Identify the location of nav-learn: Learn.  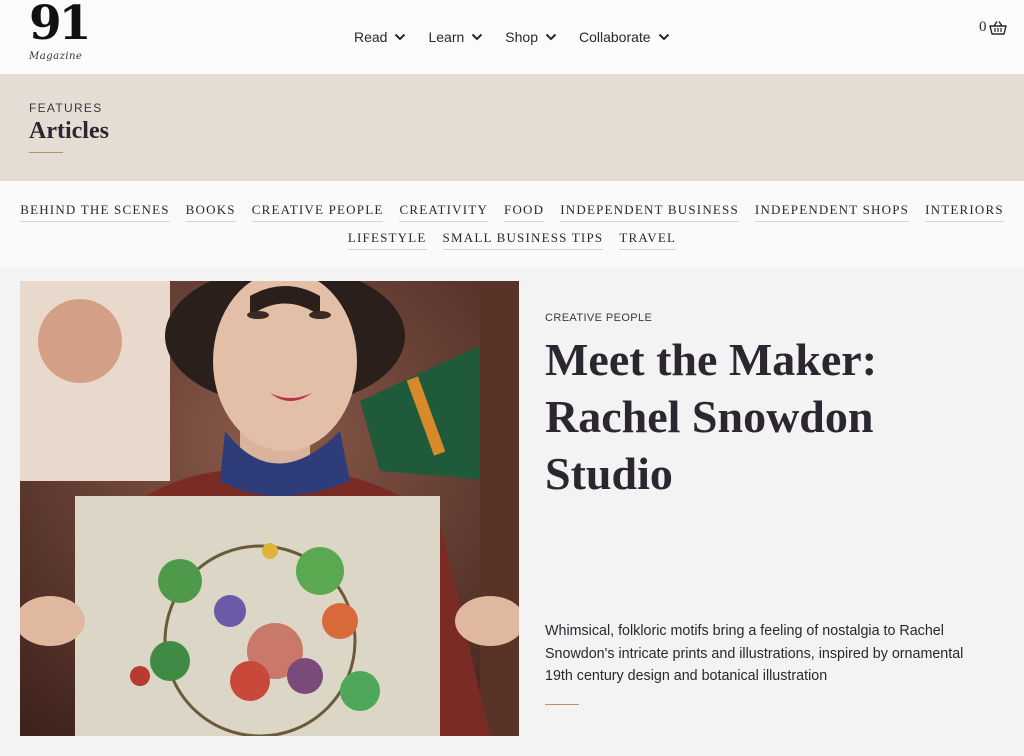
(455, 37).